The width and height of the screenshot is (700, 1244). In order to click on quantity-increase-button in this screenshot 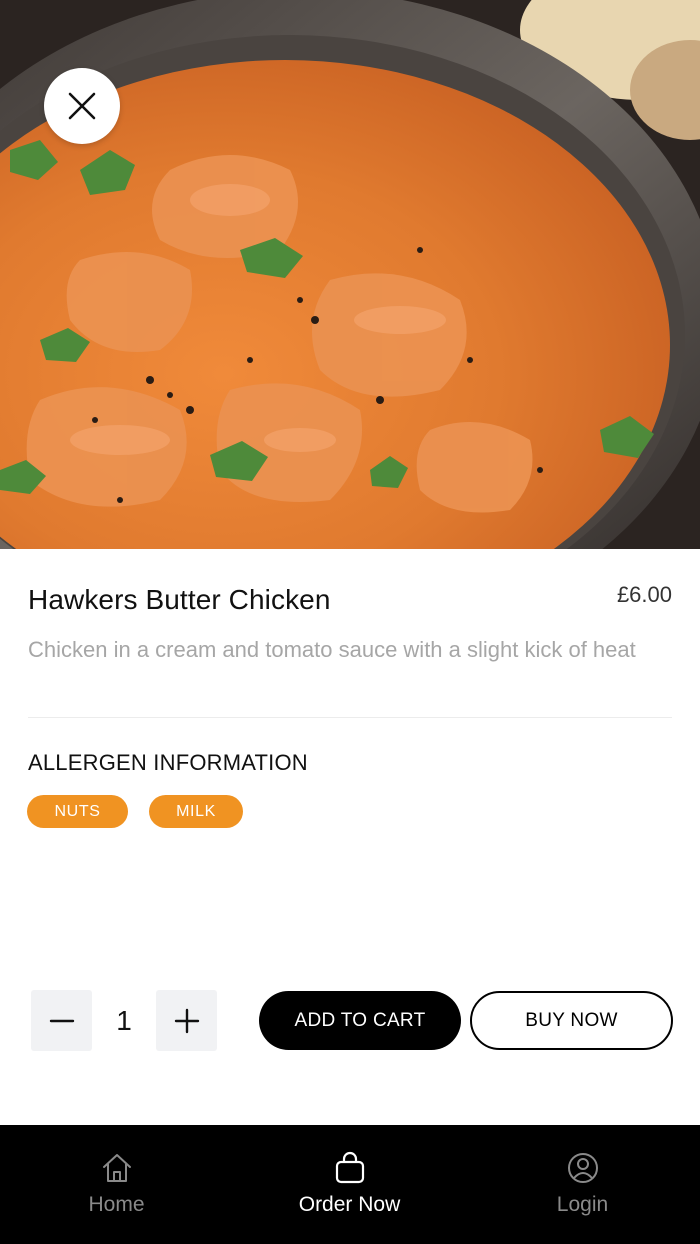, I will do `click(186, 1020)`.